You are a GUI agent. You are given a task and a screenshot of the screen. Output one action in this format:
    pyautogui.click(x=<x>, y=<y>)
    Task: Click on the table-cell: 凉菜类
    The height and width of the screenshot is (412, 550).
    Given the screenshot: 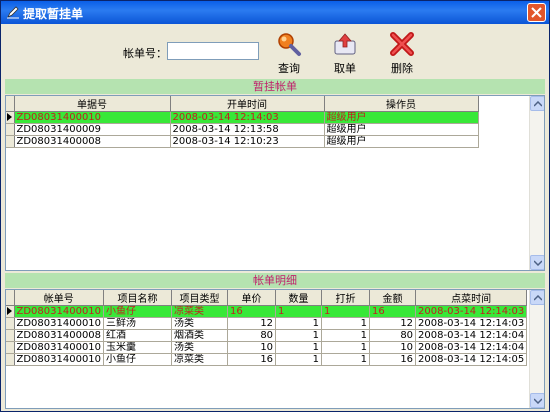 What is the action you would take?
    pyautogui.click(x=200, y=311)
    